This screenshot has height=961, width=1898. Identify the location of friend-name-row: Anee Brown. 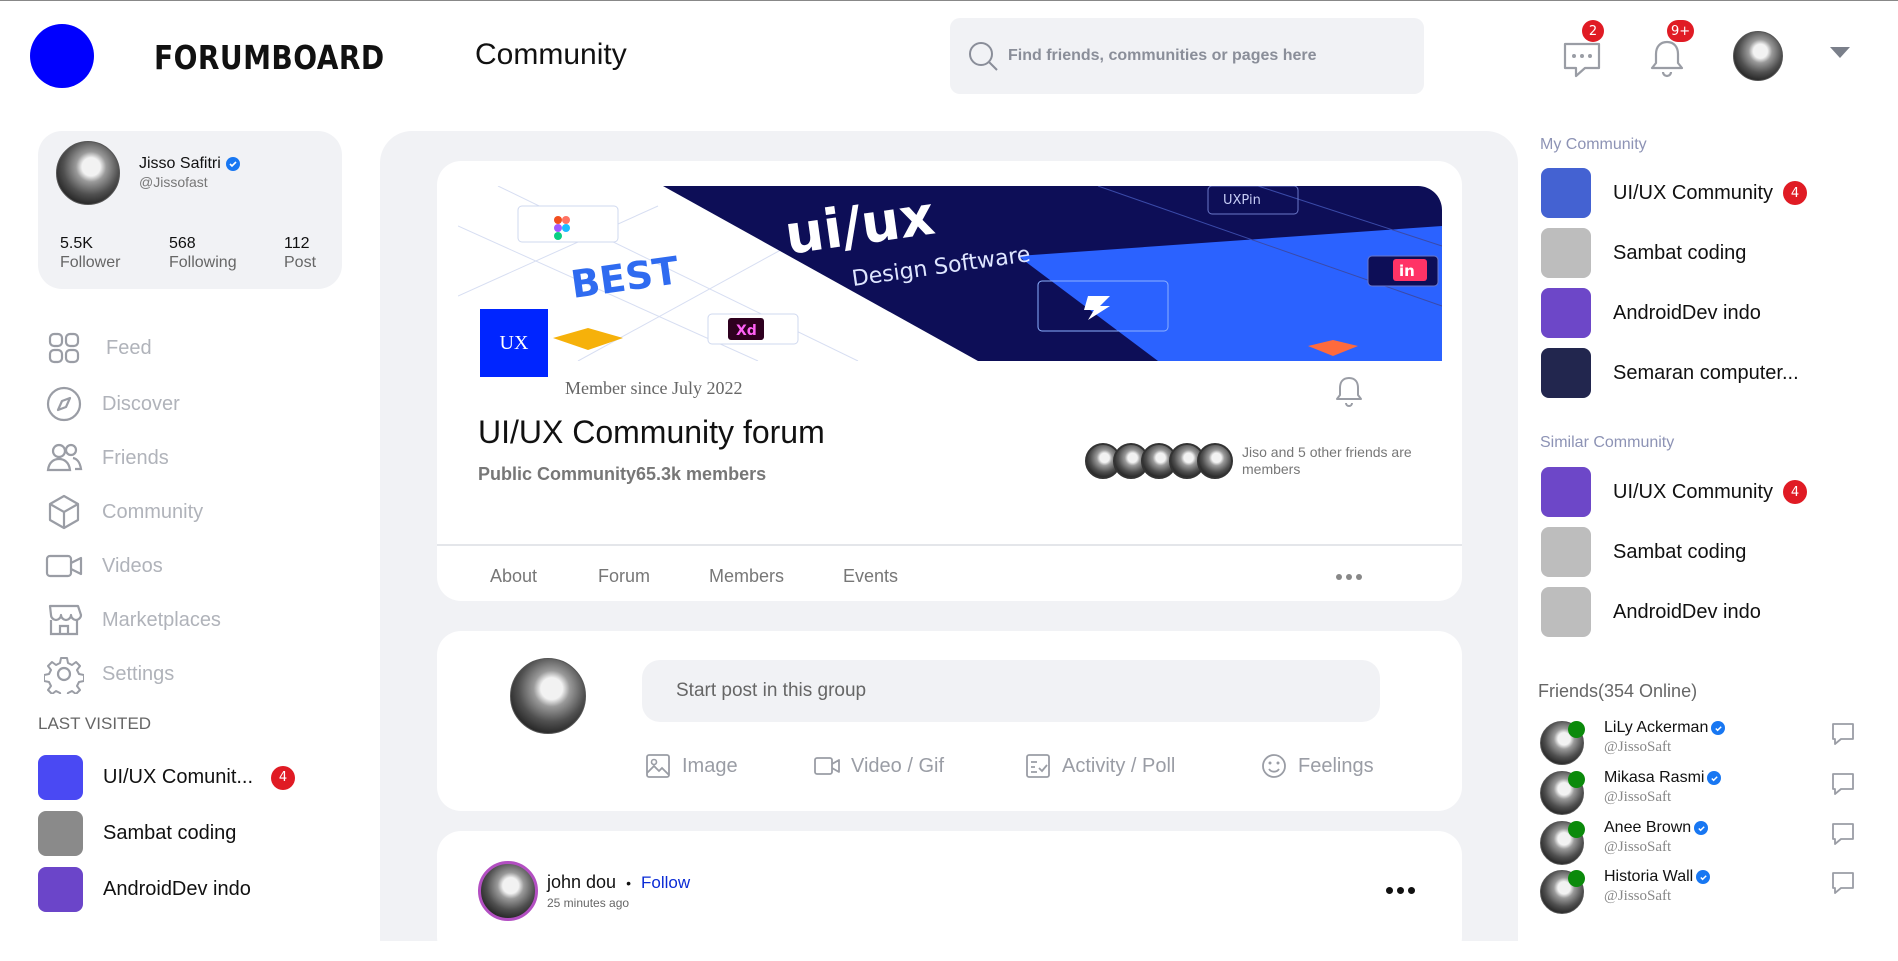
(1656, 828).